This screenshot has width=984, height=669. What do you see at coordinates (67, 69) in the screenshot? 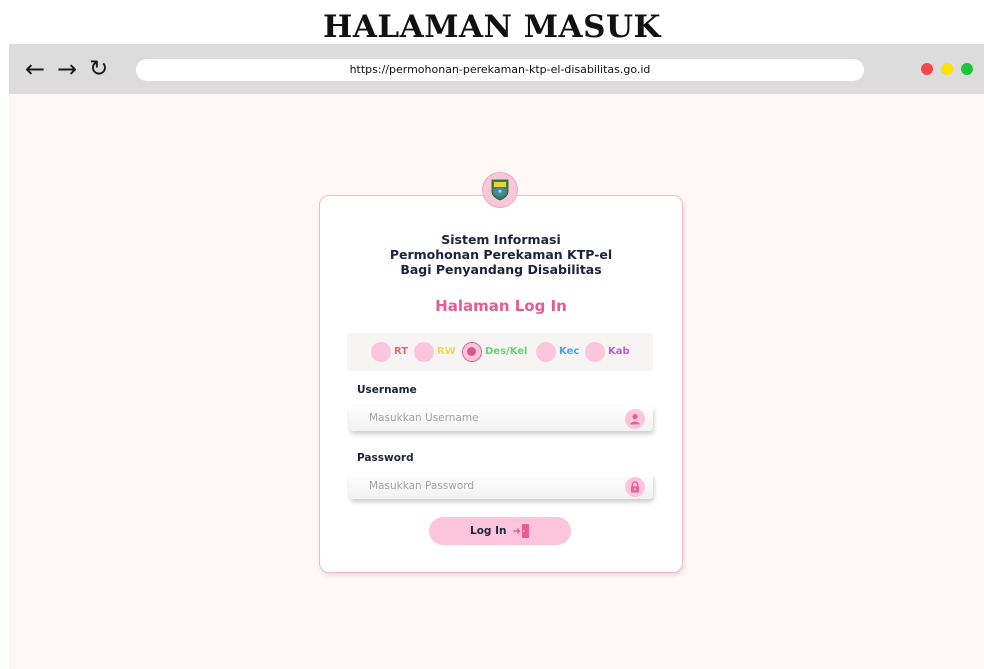
I see `arrow-right-icon: →` at bounding box center [67, 69].